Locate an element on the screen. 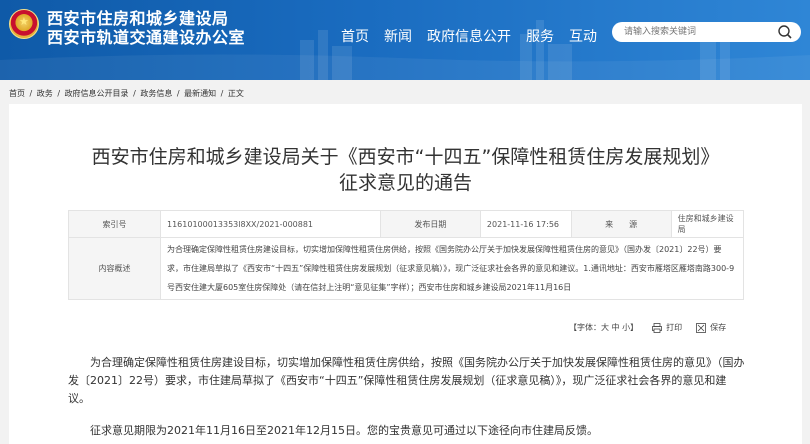 The height and width of the screenshot is (444, 810). main-nav: 首页 新闻 政府信息公开 服务 互动 is located at coordinates (476, 36).